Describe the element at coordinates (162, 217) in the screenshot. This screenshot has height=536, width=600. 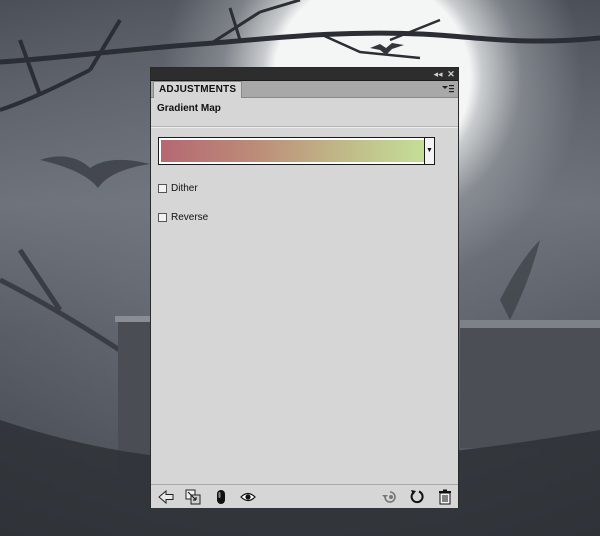
I see `reverse-checkbox` at that location.